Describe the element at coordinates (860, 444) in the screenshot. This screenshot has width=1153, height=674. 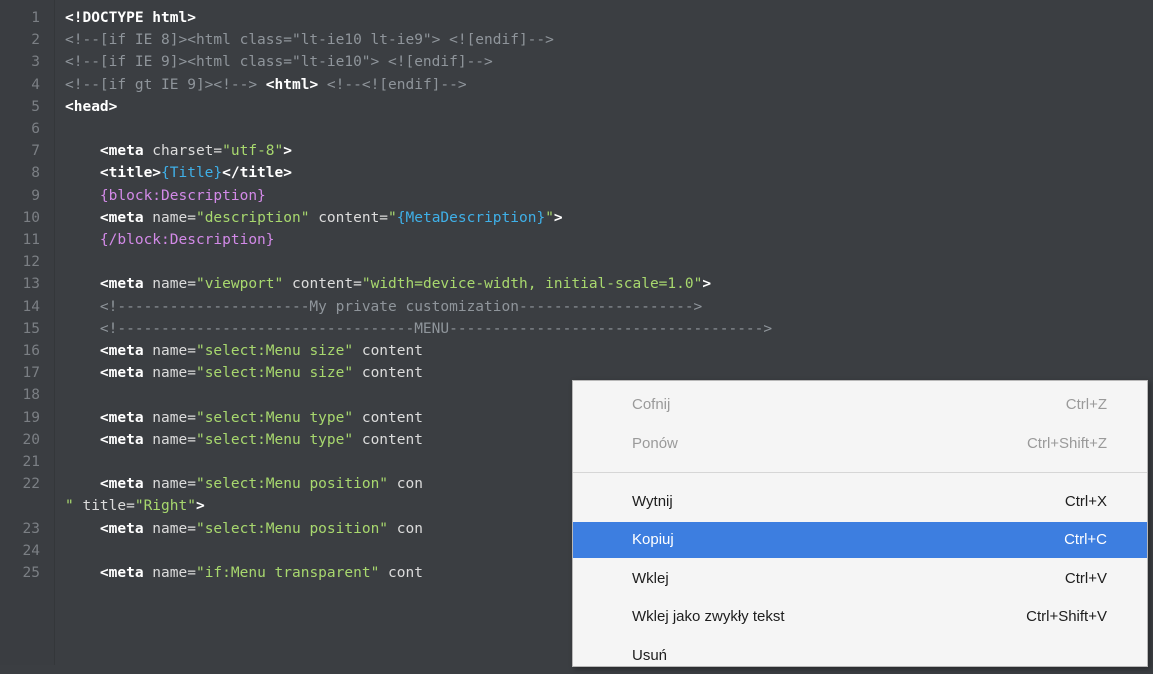
I see `menu-item-ponów: Ponów Ctrl+Shift+Z` at that location.